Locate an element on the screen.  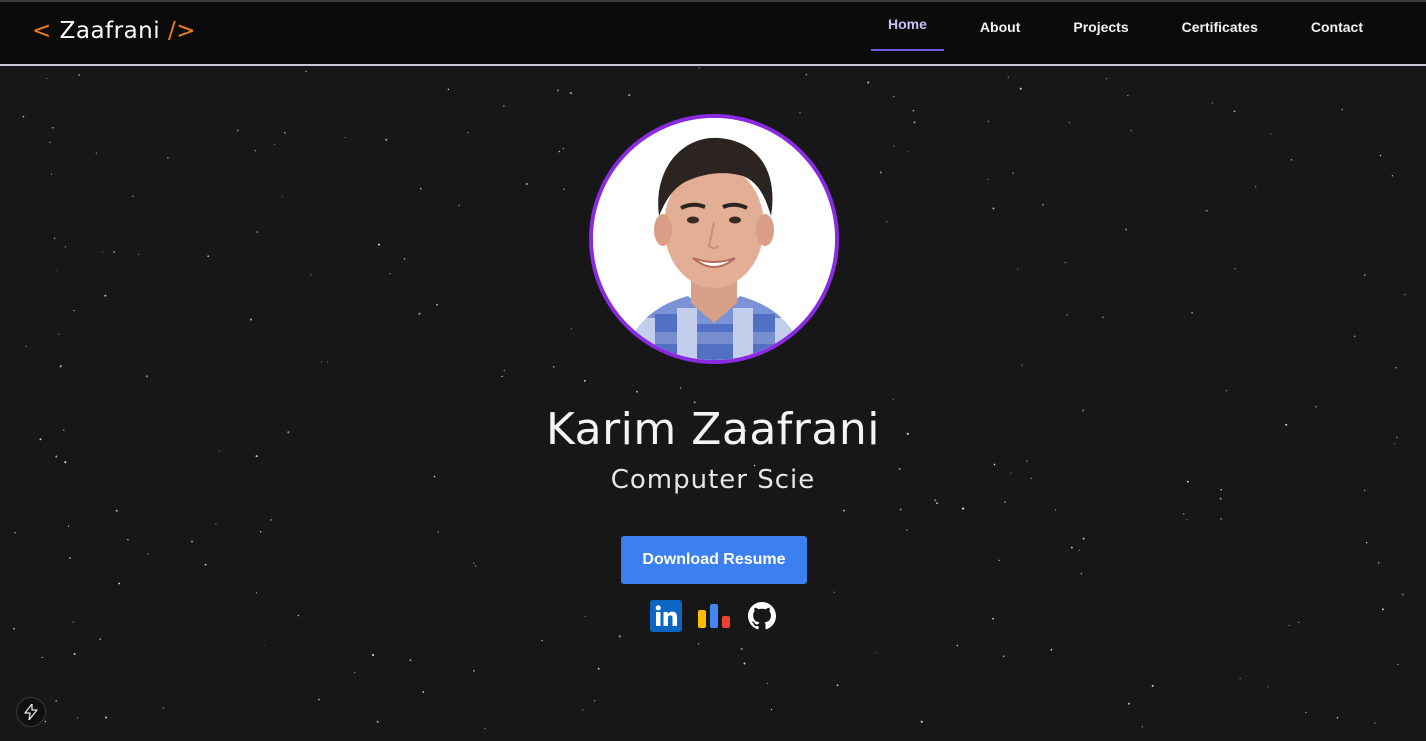
lightning-icon is located at coordinates (31, 712).